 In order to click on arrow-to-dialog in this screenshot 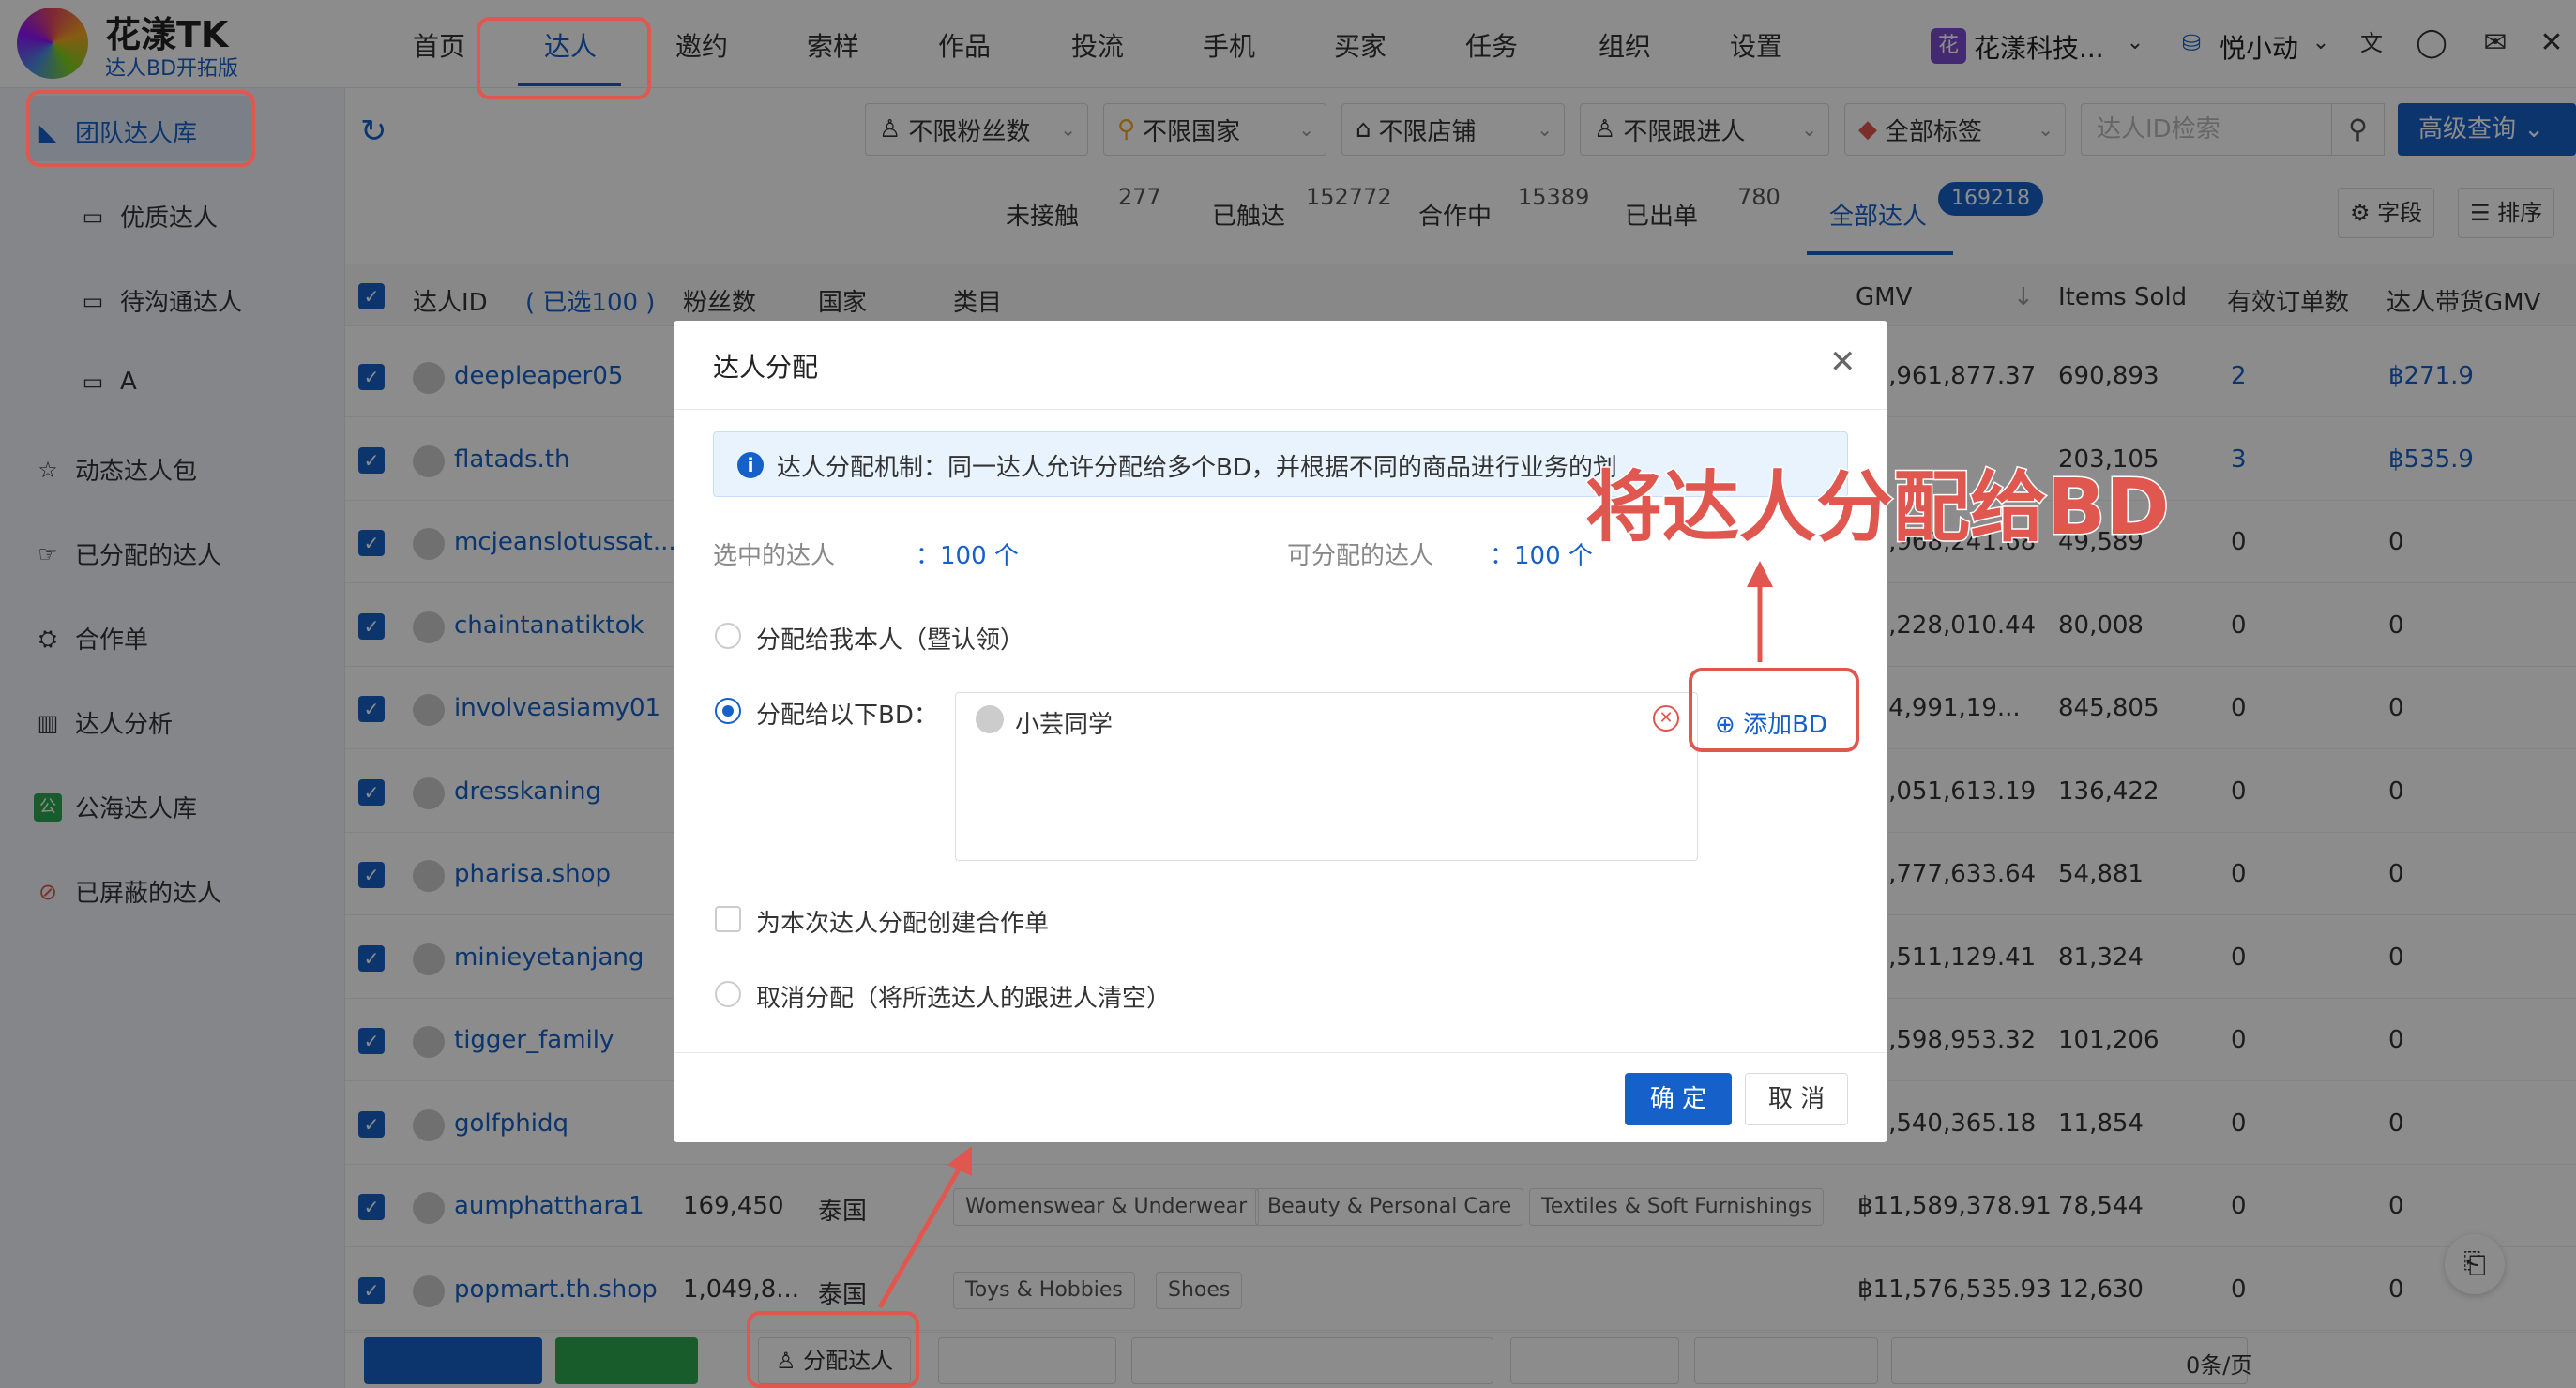, I will do `click(921, 1235)`.